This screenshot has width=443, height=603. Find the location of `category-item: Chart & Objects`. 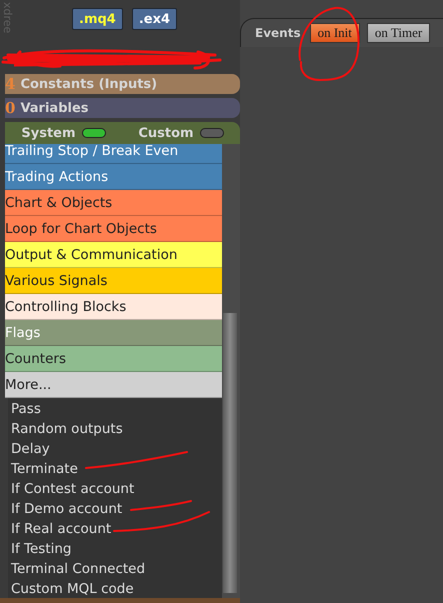

category-item: Chart & Objects is located at coordinates (113, 203).